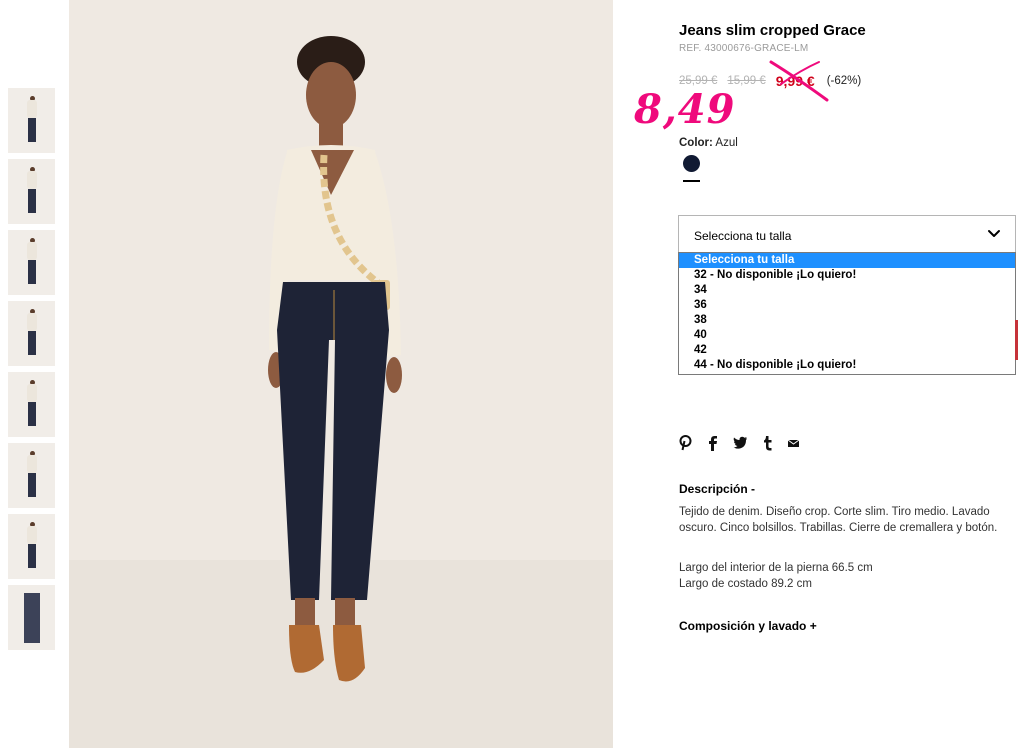  Describe the element at coordinates (691, 163) in the screenshot. I see `color-swatch` at that location.